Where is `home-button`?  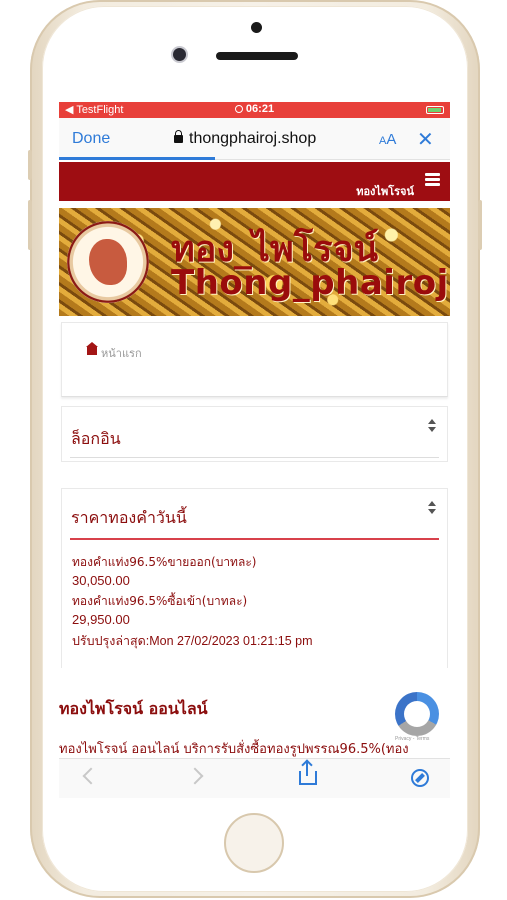 home-button is located at coordinates (254, 843).